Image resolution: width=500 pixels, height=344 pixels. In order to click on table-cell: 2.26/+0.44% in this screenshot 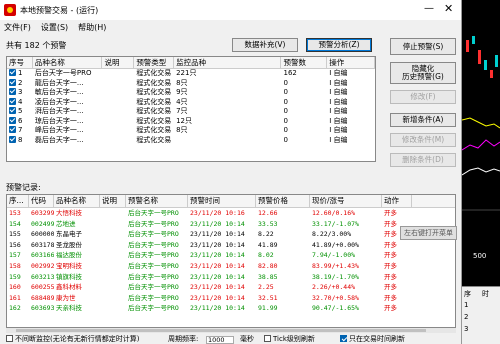, I will do `click(334, 287)`.